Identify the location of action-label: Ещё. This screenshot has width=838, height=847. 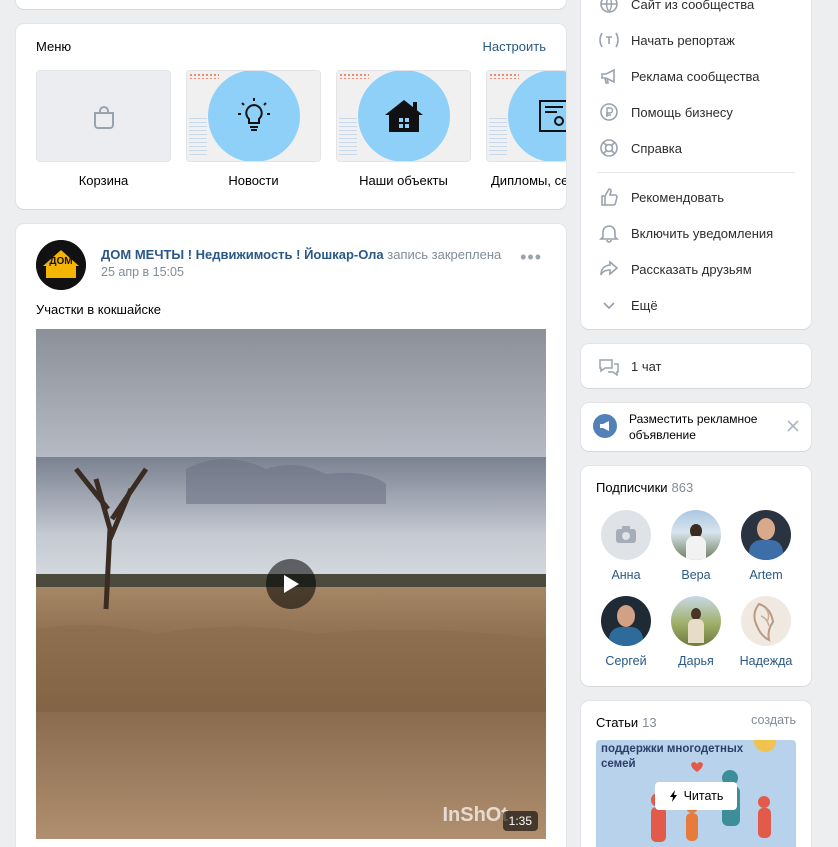
(644, 305).